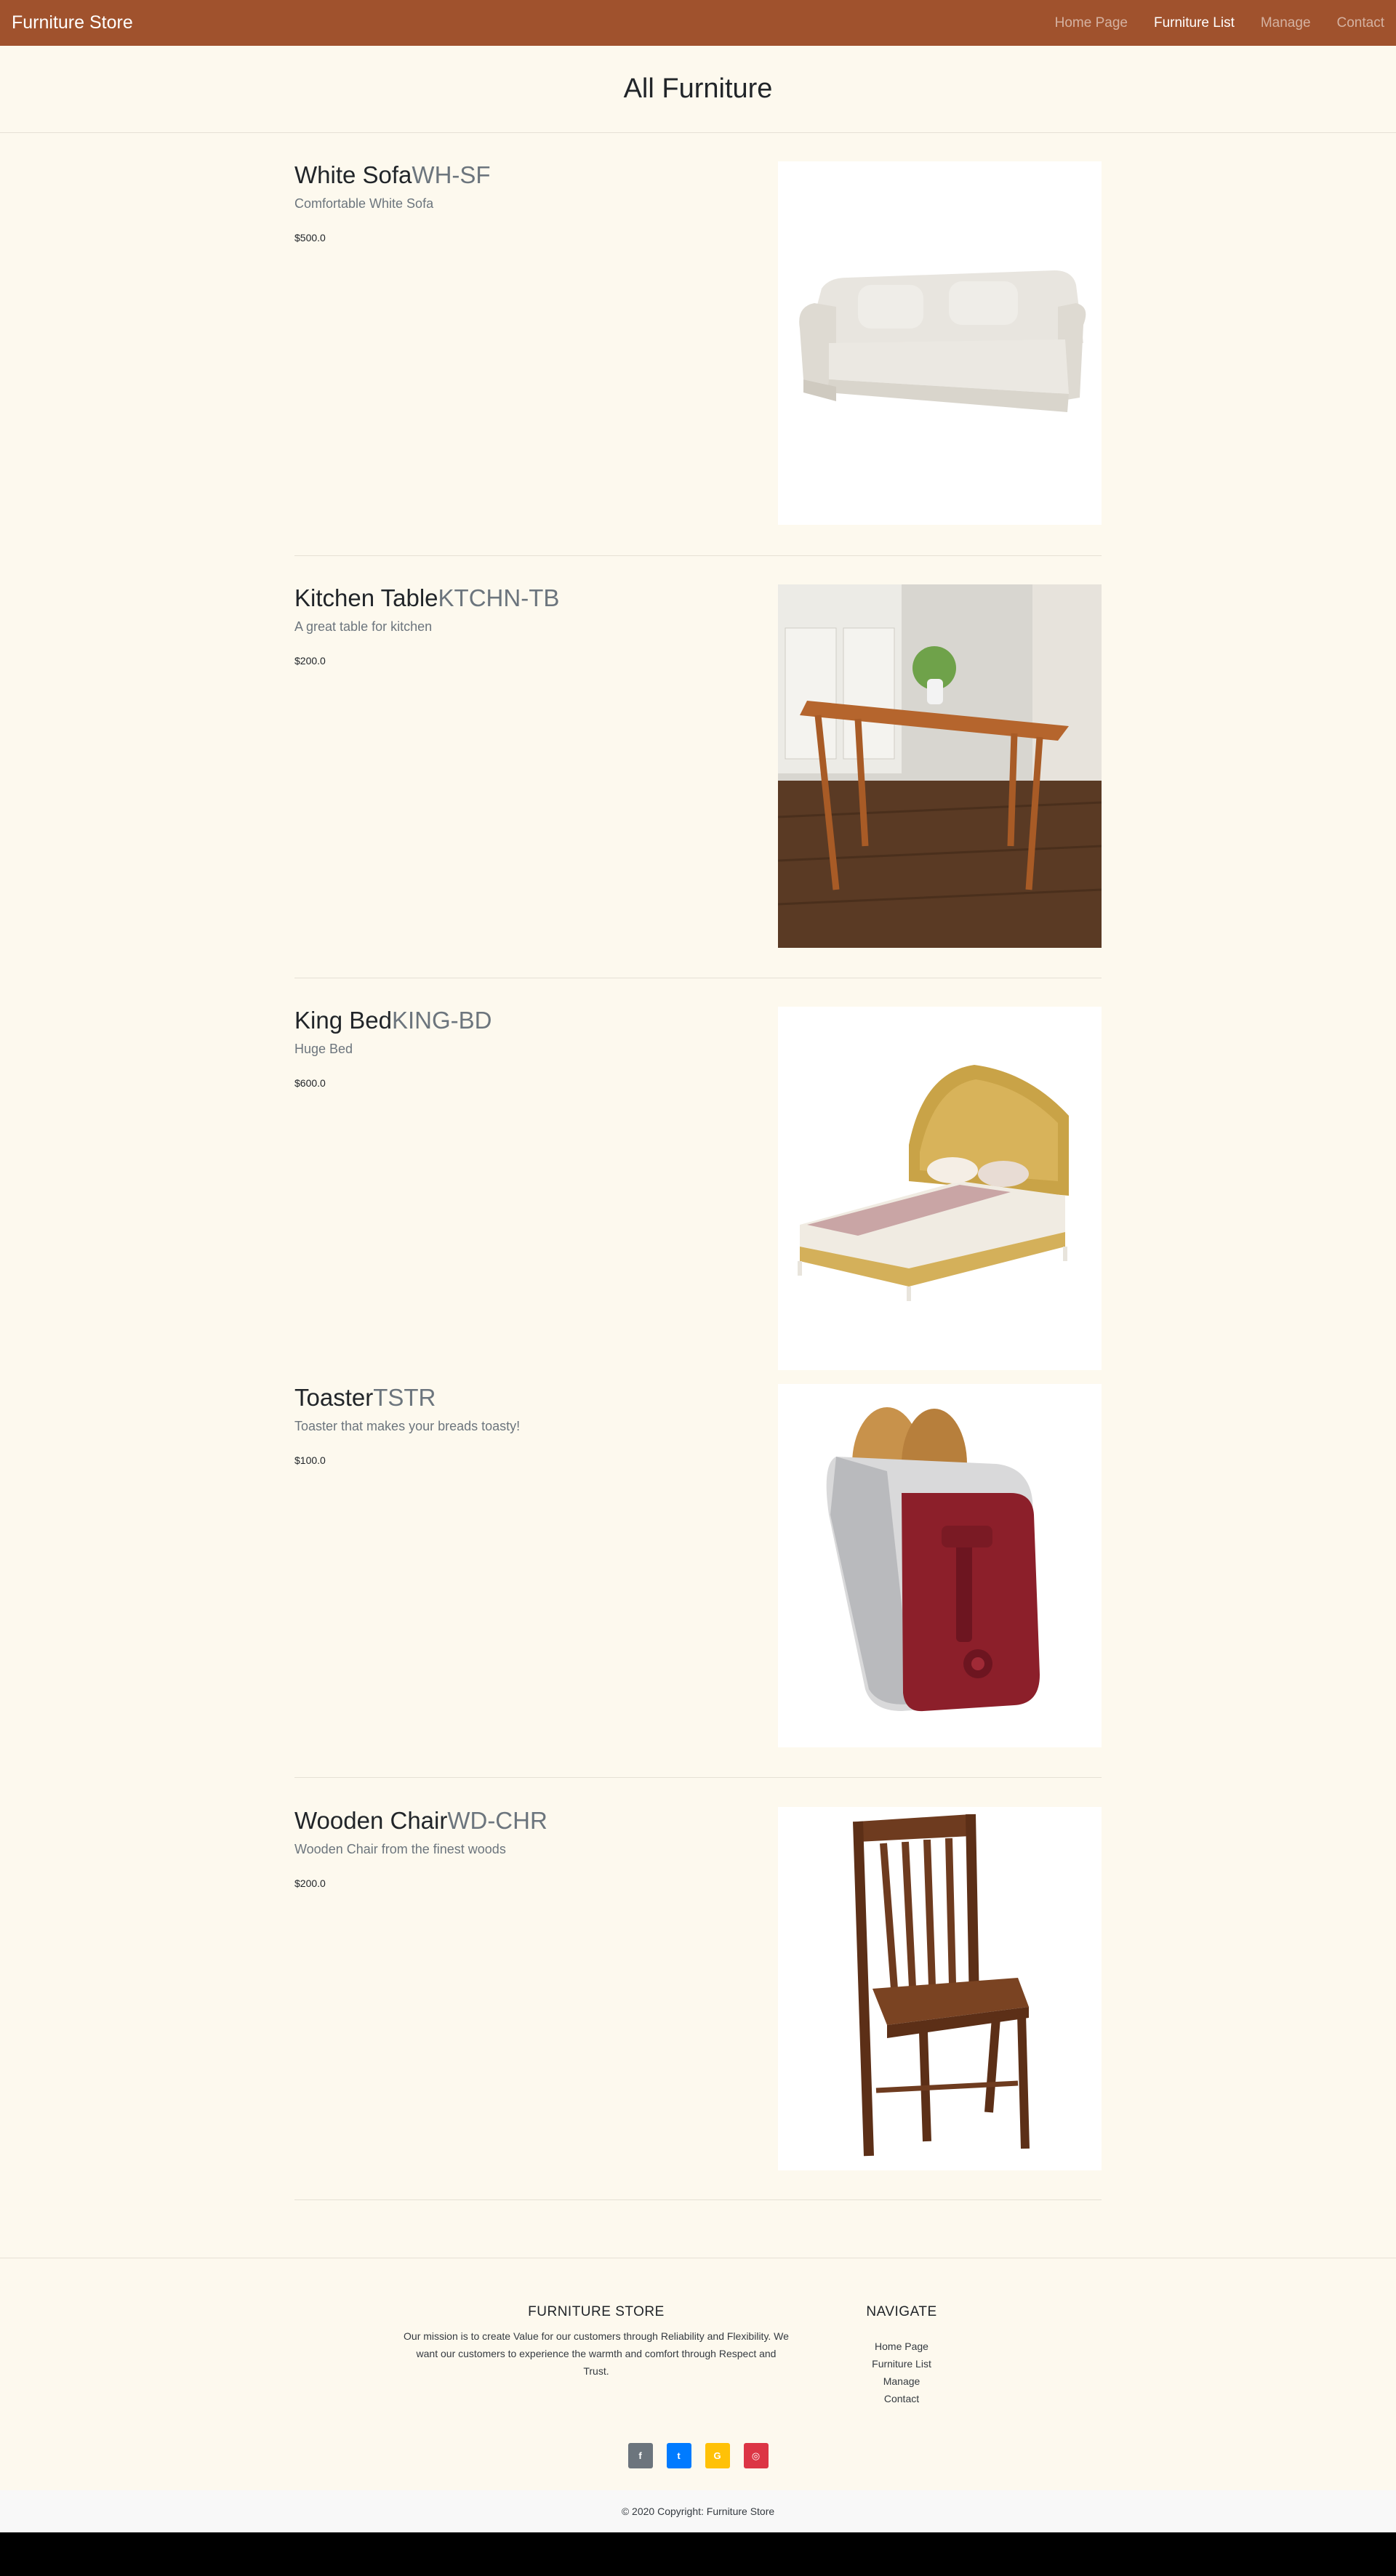 The width and height of the screenshot is (1396, 2576). What do you see at coordinates (323, 1049) in the screenshot?
I see `product-description: Huge Bed` at bounding box center [323, 1049].